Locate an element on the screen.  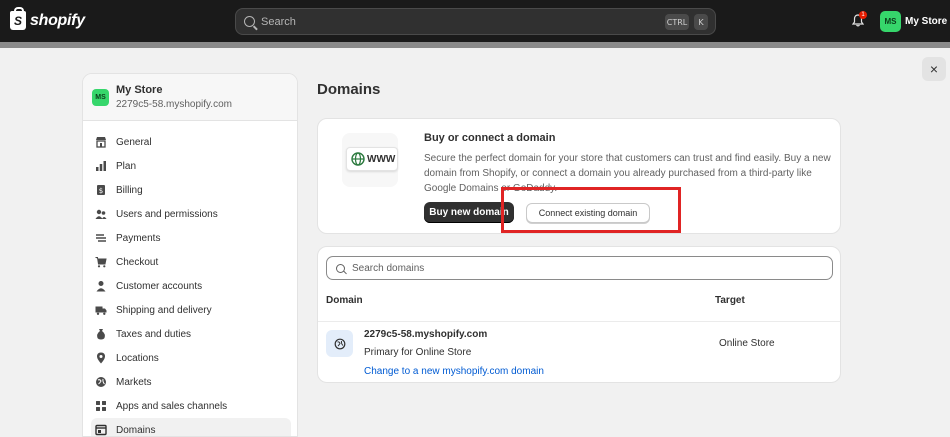
page-title: Domains is located at coordinates (349, 89).